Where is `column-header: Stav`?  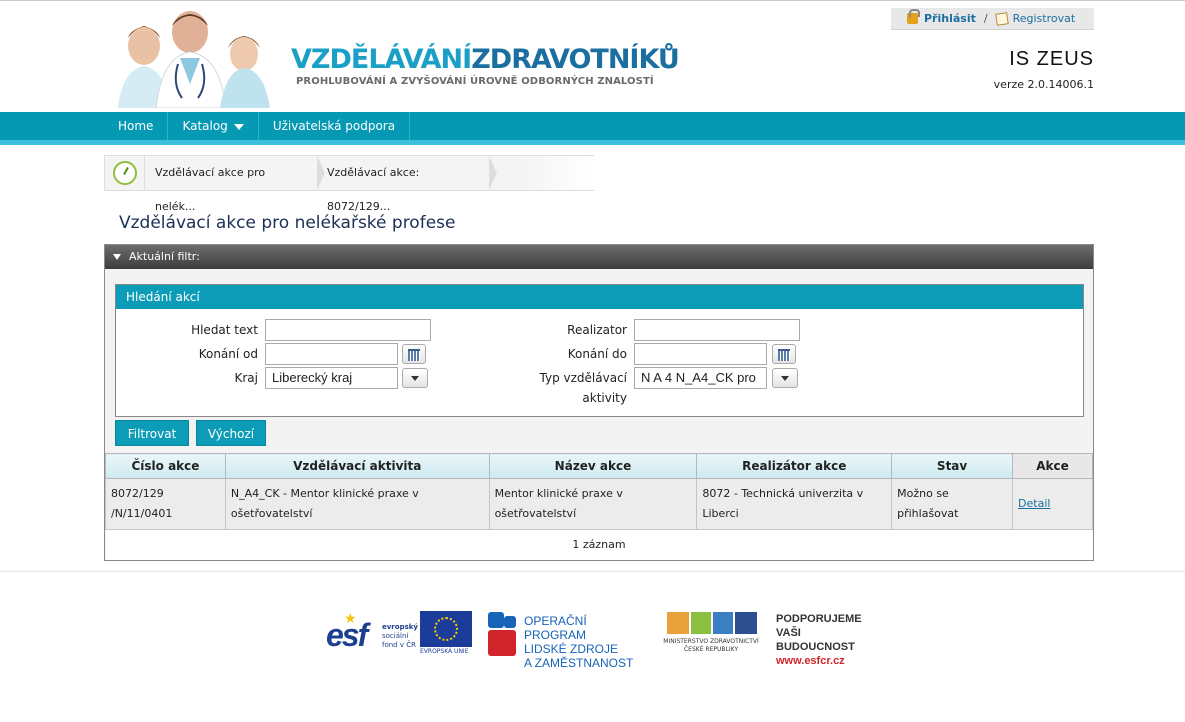 column-header: Stav is located at coordinates (952, 466).